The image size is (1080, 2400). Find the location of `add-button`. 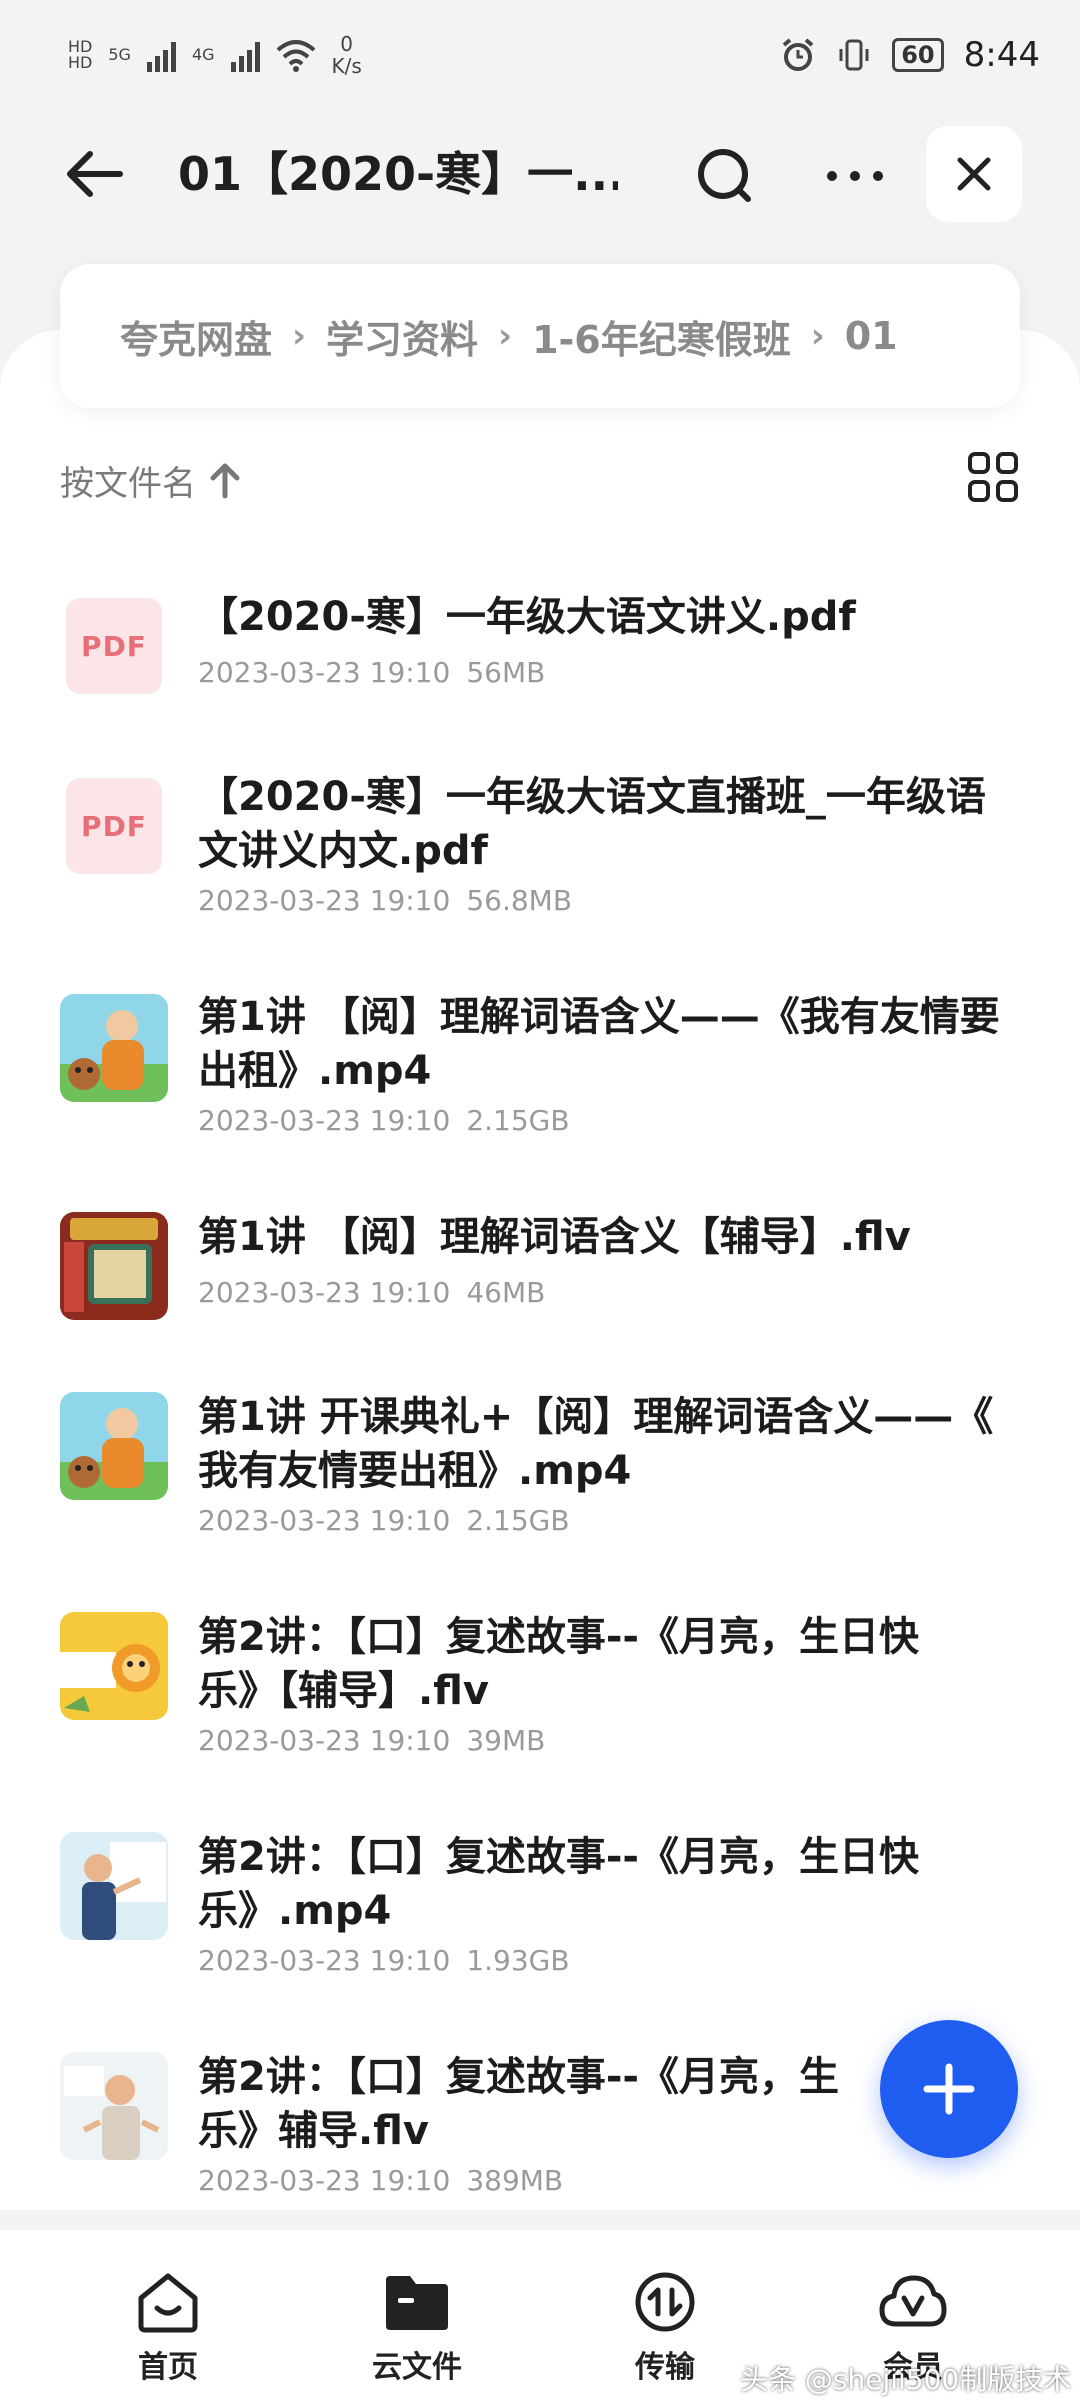

add-button is located at coordinates (949, 2089).